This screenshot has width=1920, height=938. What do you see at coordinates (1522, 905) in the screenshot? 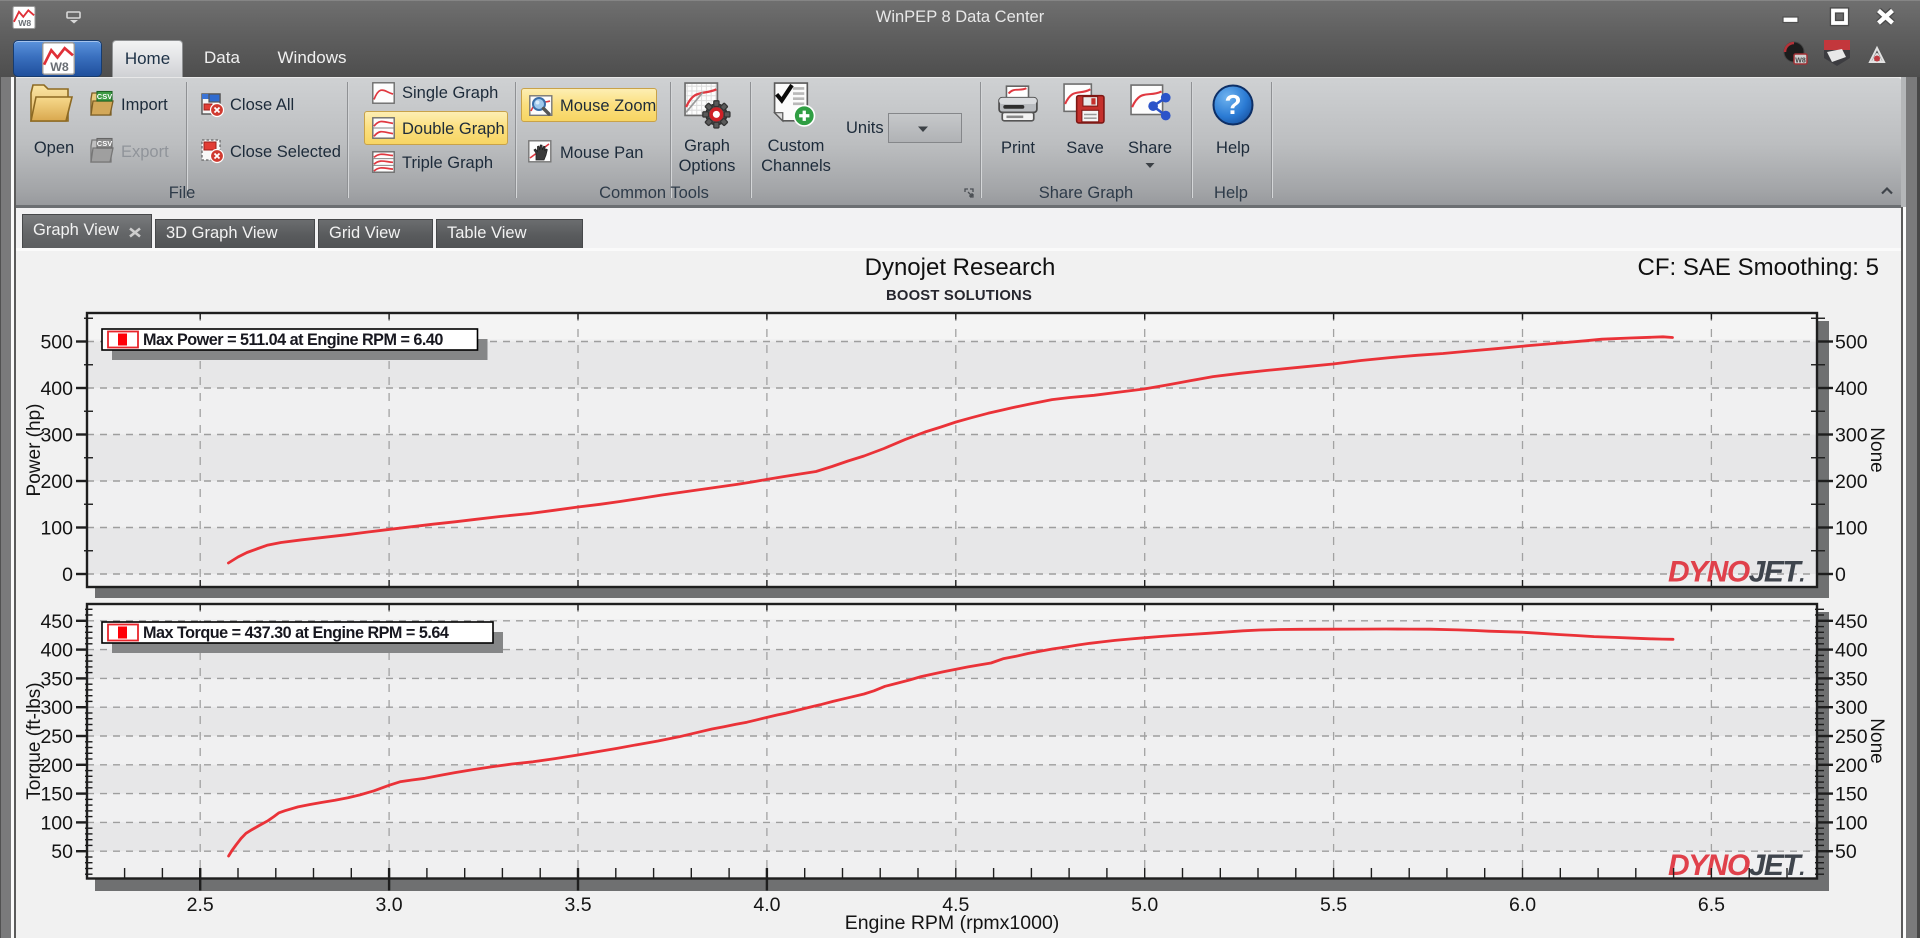
I see `svg-text: 6.0` at bounding box center [1522, 905].